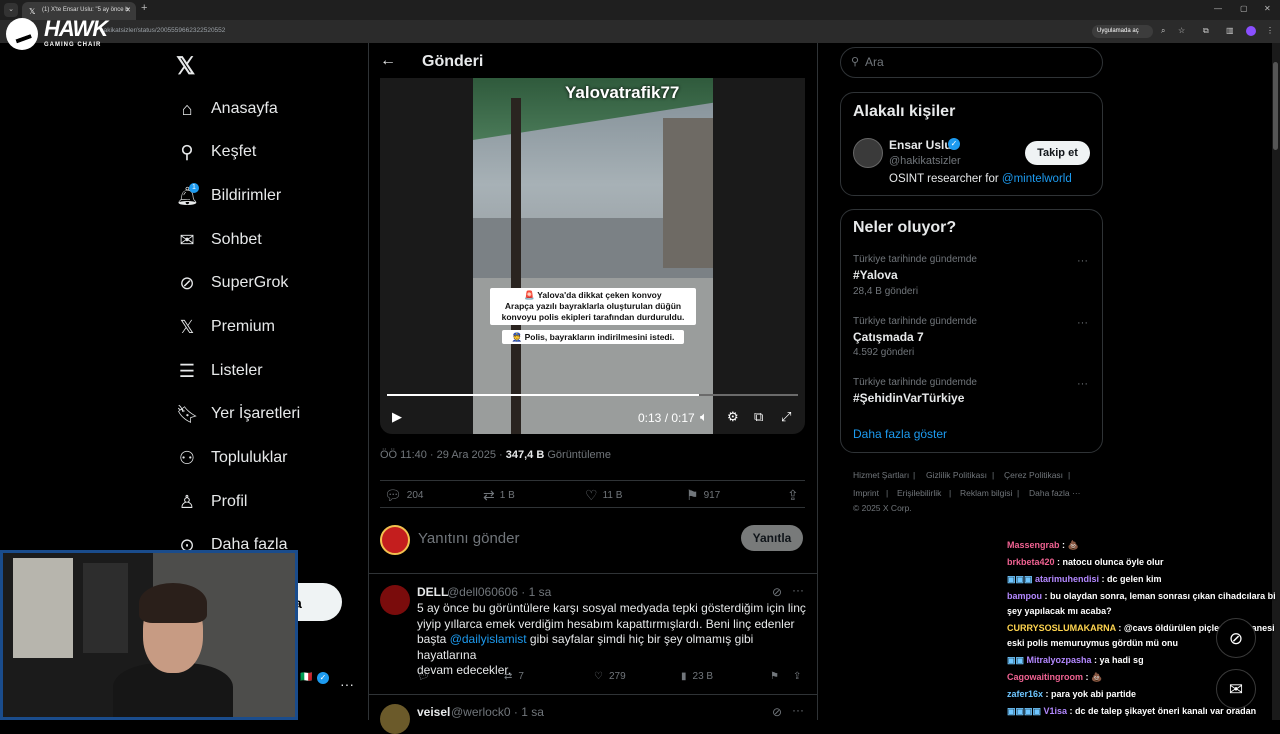  Describe the element at coordinates (497, 712) in the screenshot. I see `reply-author-handle: @werlock0 · 1 sa` at that location.